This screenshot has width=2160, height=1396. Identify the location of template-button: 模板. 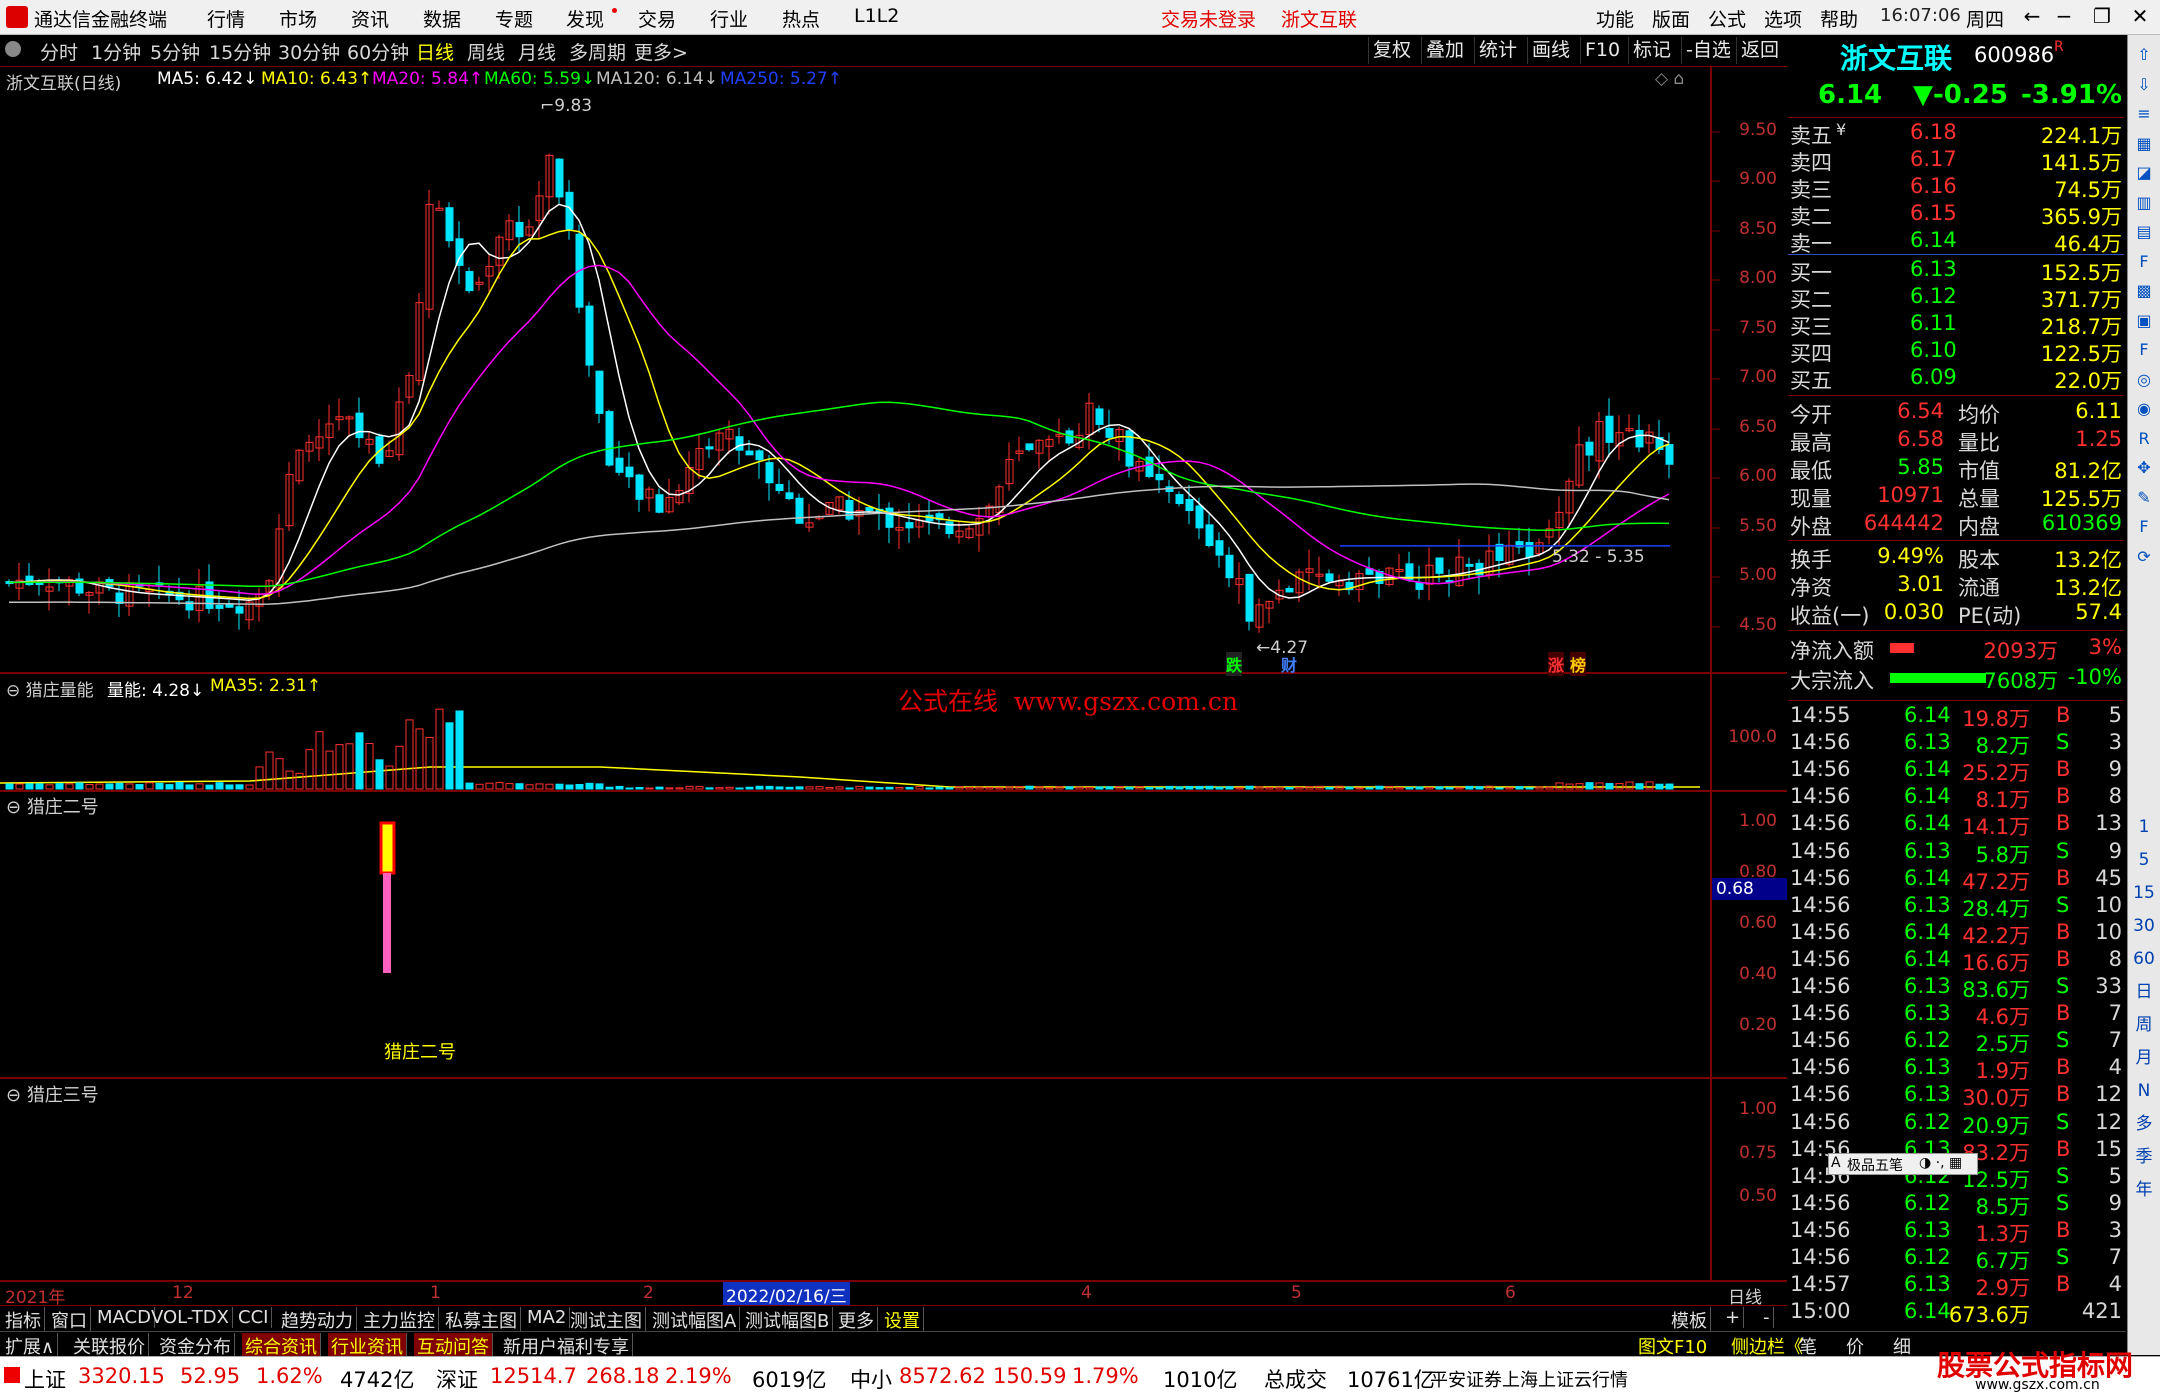
(1689, 1320).